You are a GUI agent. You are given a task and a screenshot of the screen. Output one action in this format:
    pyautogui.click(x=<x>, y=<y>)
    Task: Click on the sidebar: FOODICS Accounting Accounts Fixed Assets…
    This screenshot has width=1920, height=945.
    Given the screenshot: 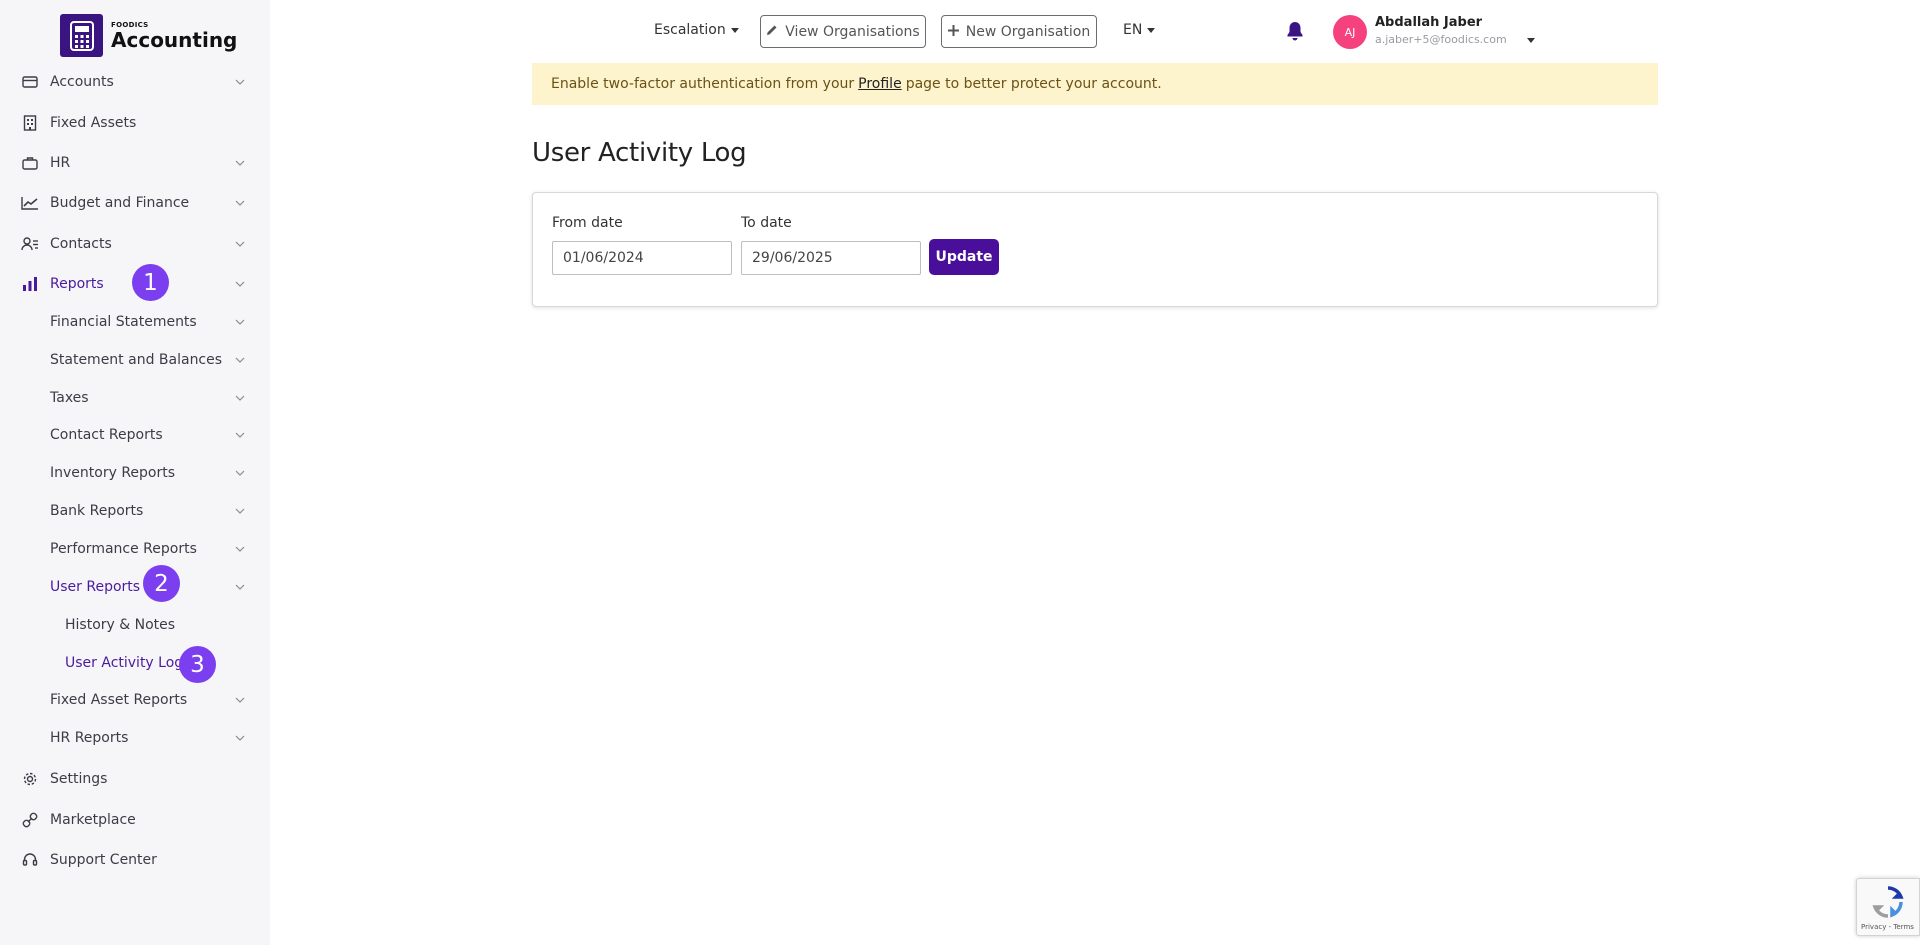 What is the action you would take?
    pyautogui.click(x=135, y=472)
    